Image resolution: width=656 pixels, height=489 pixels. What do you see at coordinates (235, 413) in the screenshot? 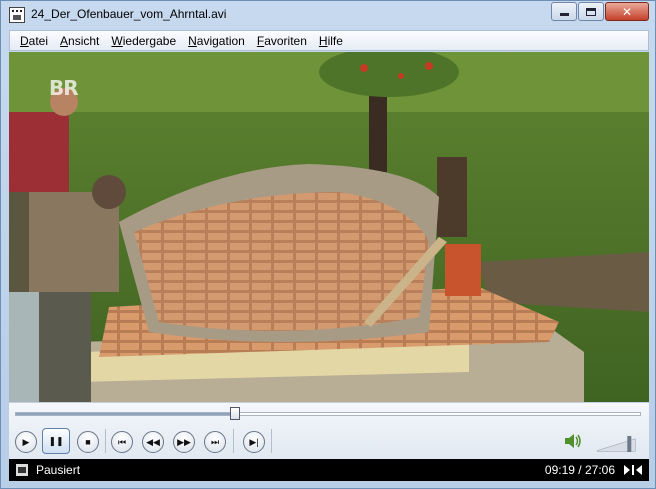
I see `seek-thumb` at bounding box center [235, 413].